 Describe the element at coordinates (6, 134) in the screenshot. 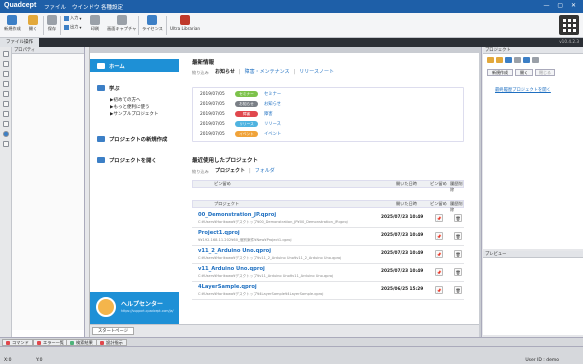

I see `info-icon` at that location.